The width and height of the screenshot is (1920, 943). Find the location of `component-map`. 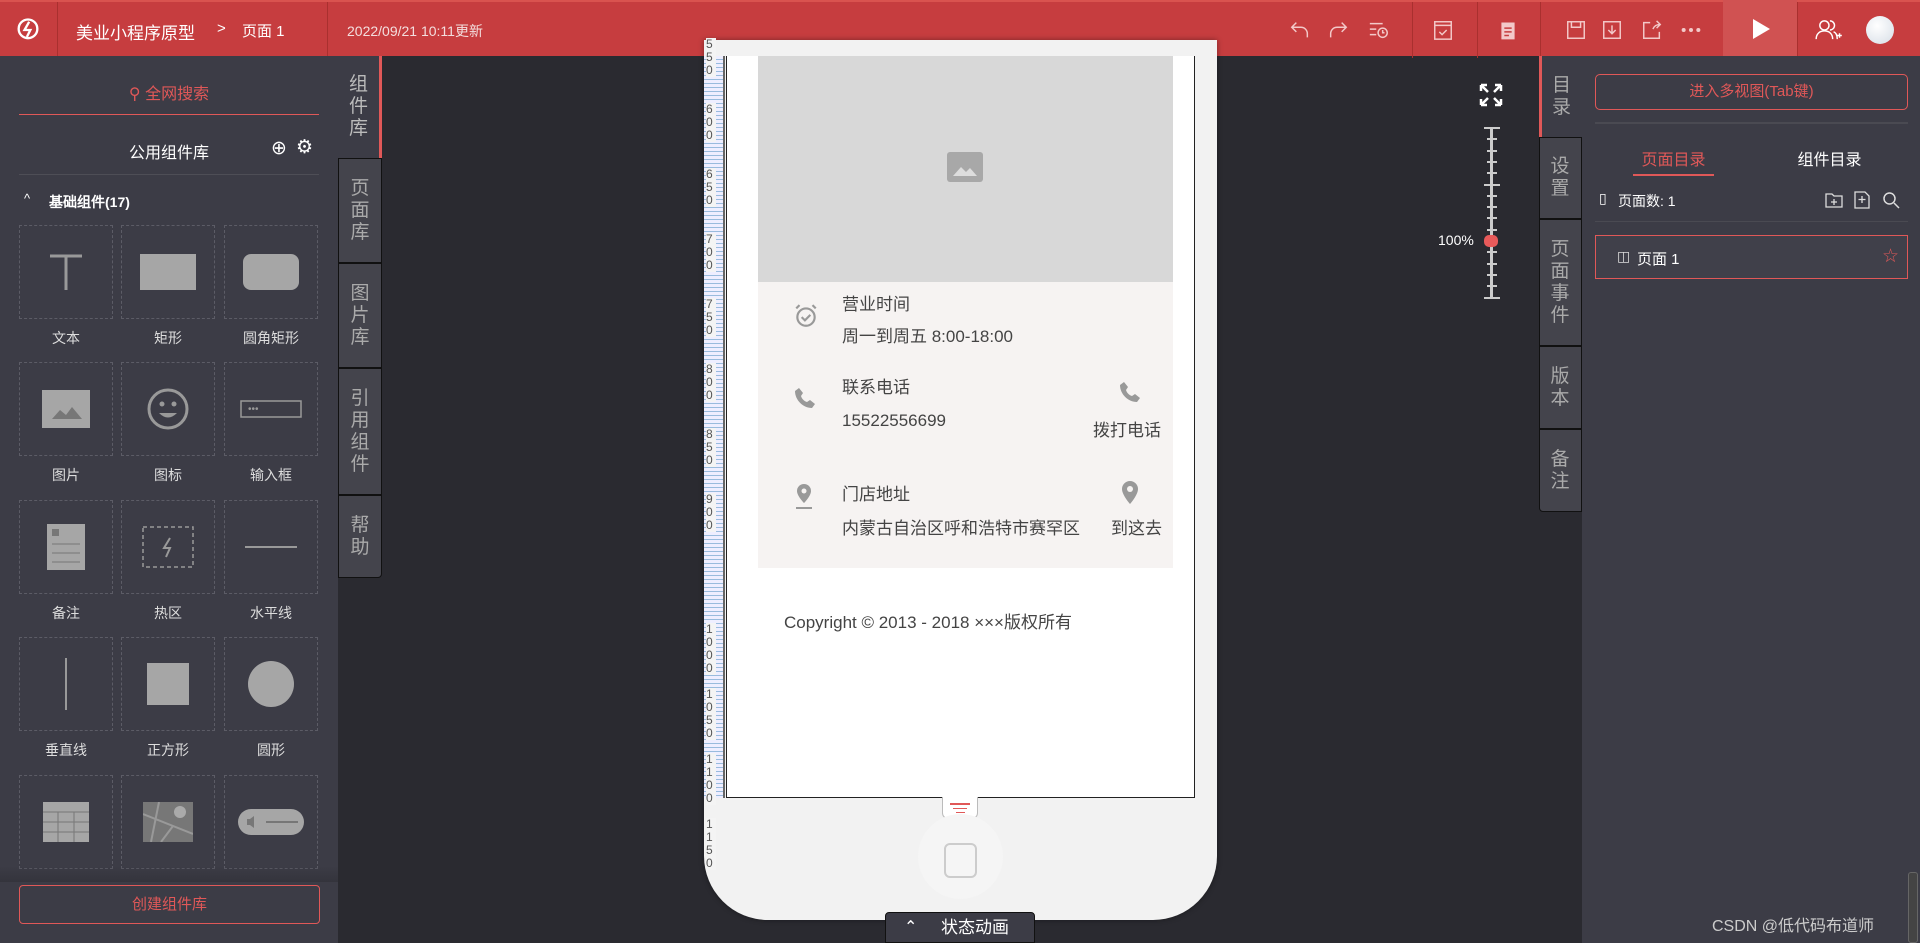

component-map is located at coordinates (168, 822).